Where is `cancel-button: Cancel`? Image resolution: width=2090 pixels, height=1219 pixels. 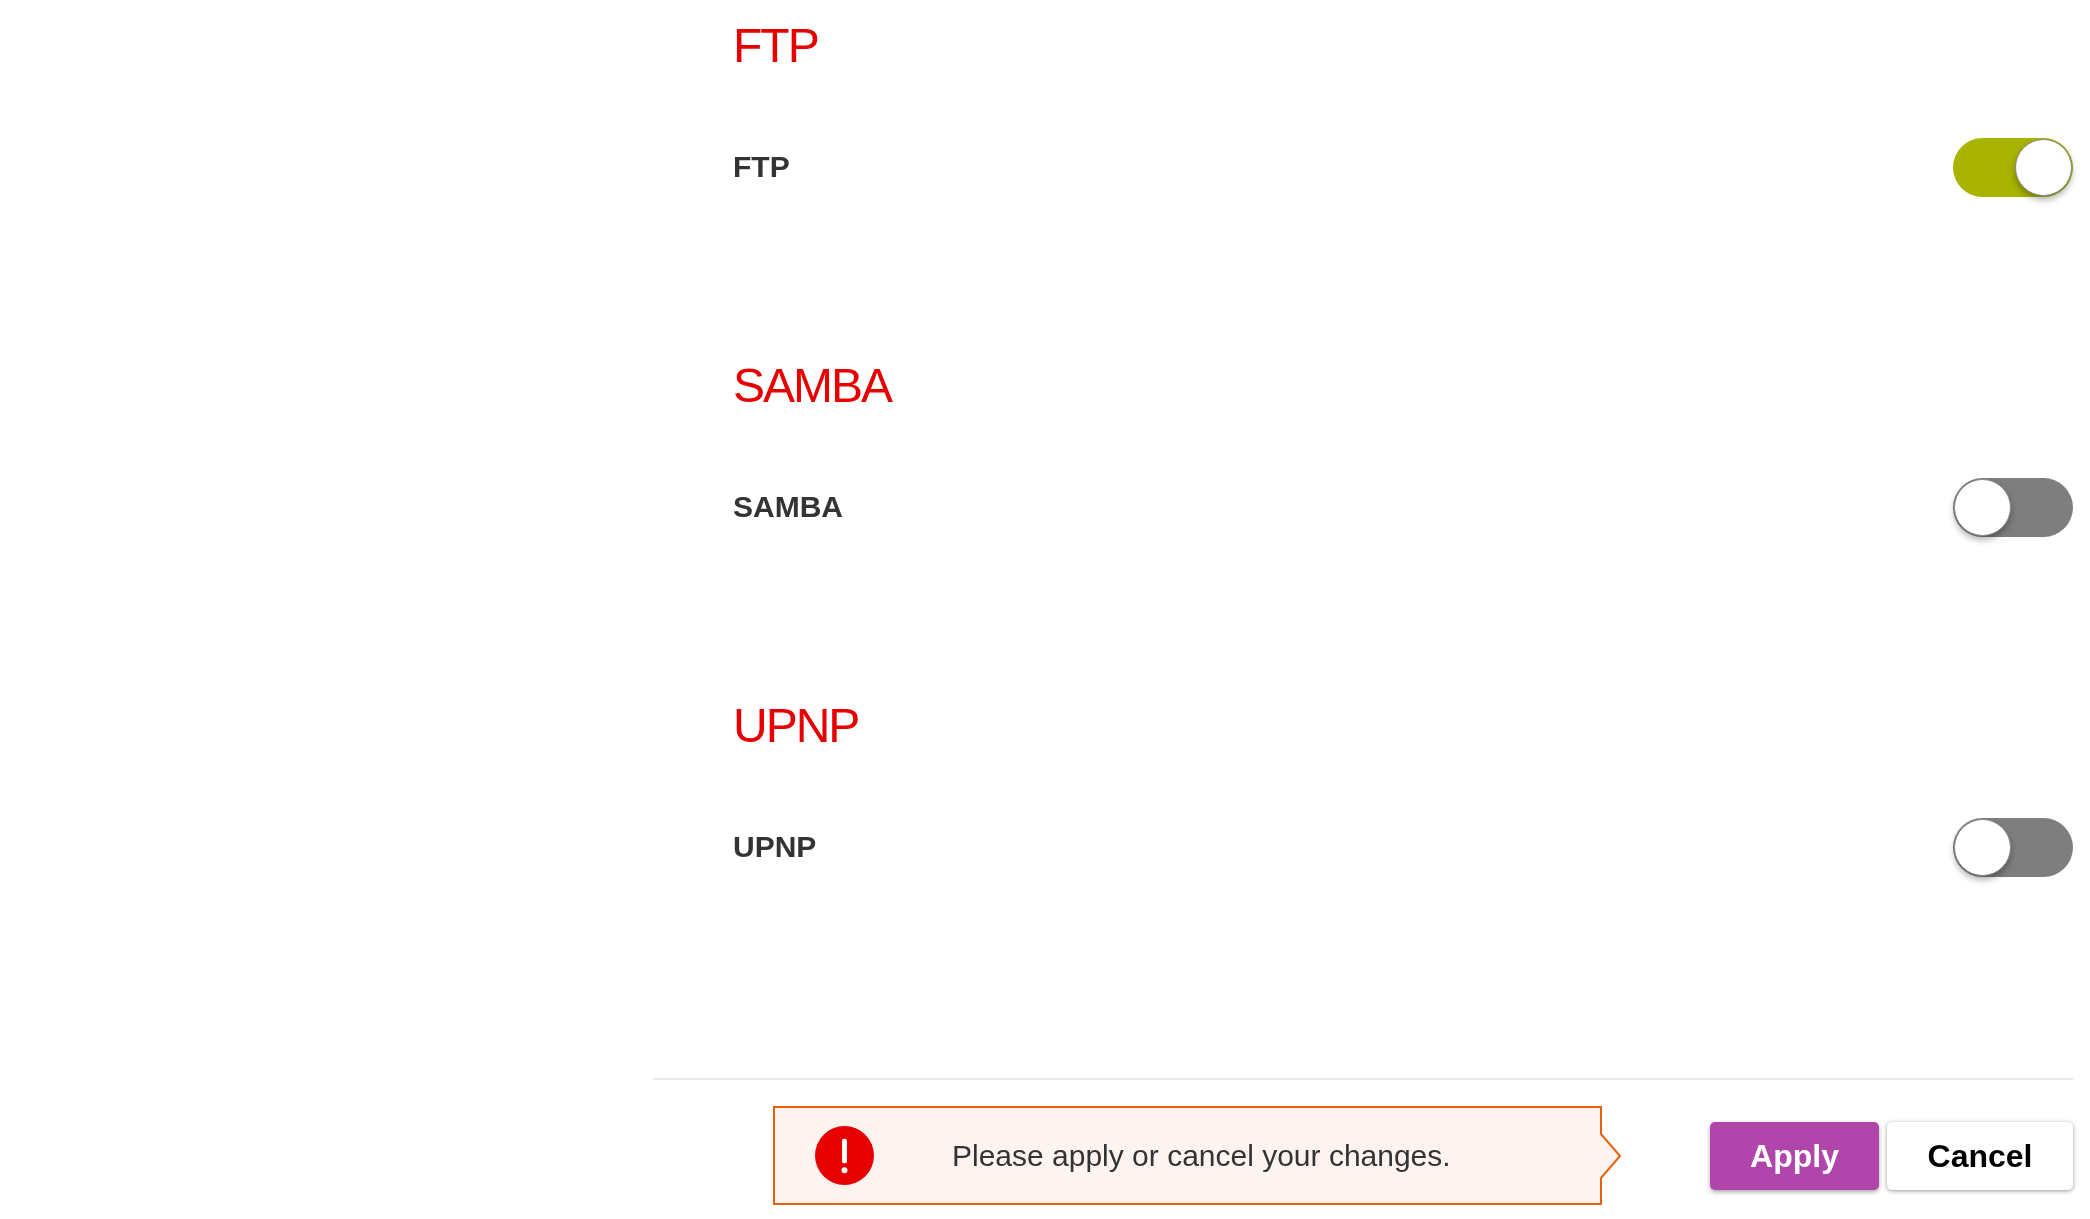
cancel-button: Cancel is located at coordinates (1980, 1155).